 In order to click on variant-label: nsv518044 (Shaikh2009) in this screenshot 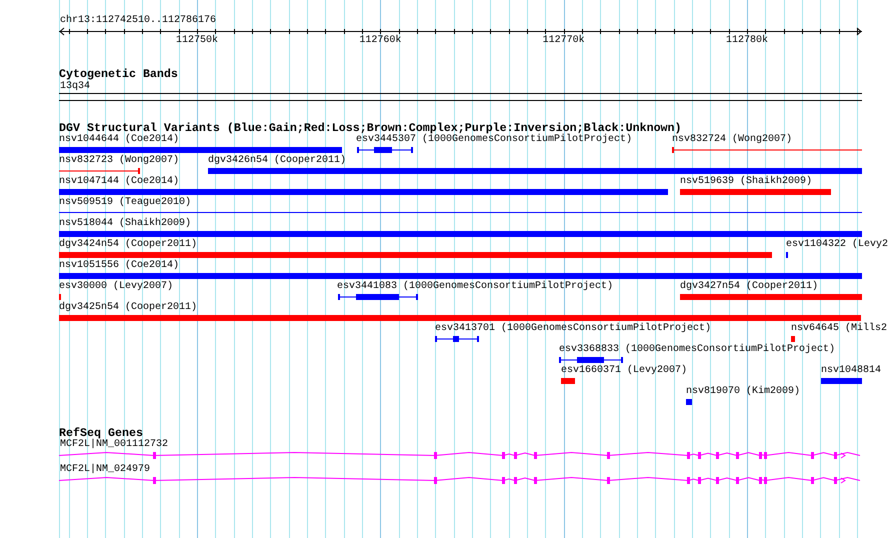, I will do `click(125, 224)`.